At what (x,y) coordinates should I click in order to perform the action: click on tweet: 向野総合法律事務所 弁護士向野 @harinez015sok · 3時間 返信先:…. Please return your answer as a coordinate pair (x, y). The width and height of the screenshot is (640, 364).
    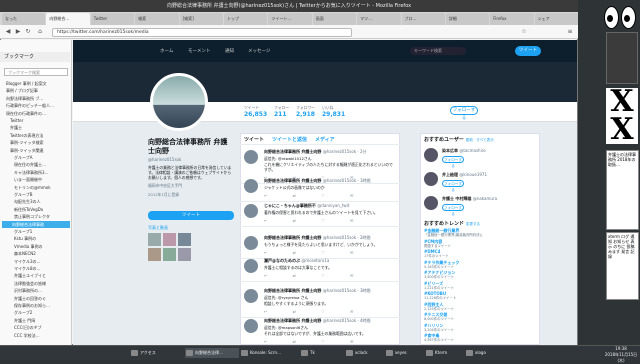
    Looking at the image, I should click on (320, 301).